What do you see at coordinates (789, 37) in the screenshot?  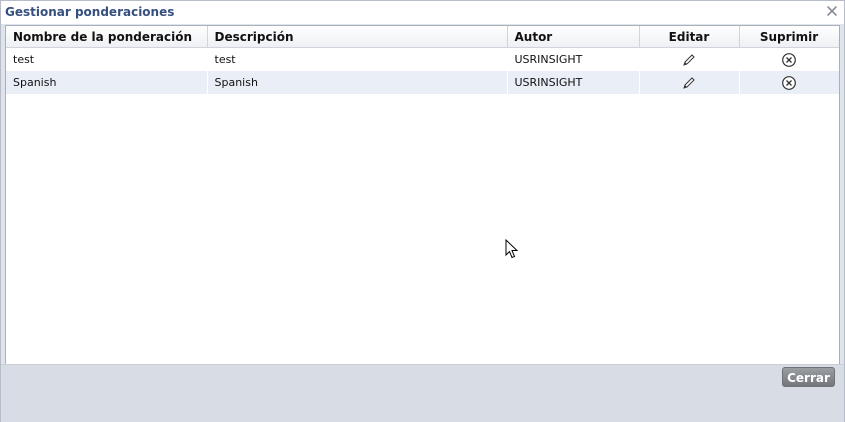 I see `column-header-delete: Suprimir` at bounding box center [789, 37].